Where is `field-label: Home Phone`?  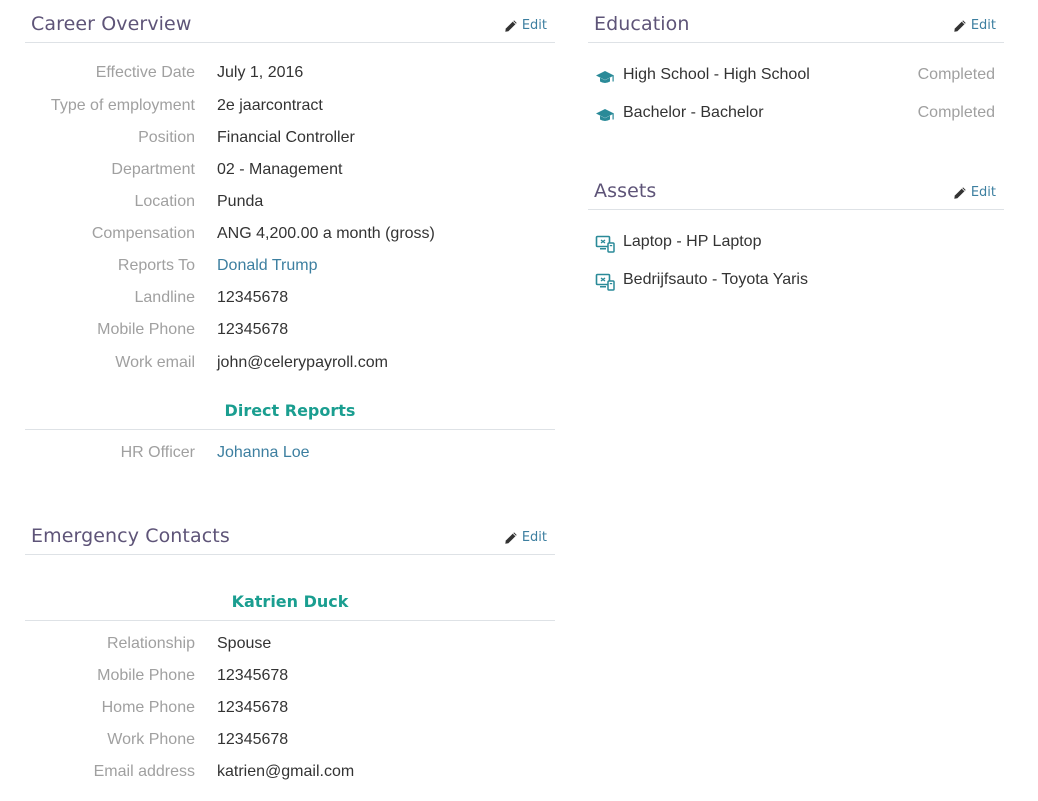 field-label: Home Phone is located at coordinates (148, 707).